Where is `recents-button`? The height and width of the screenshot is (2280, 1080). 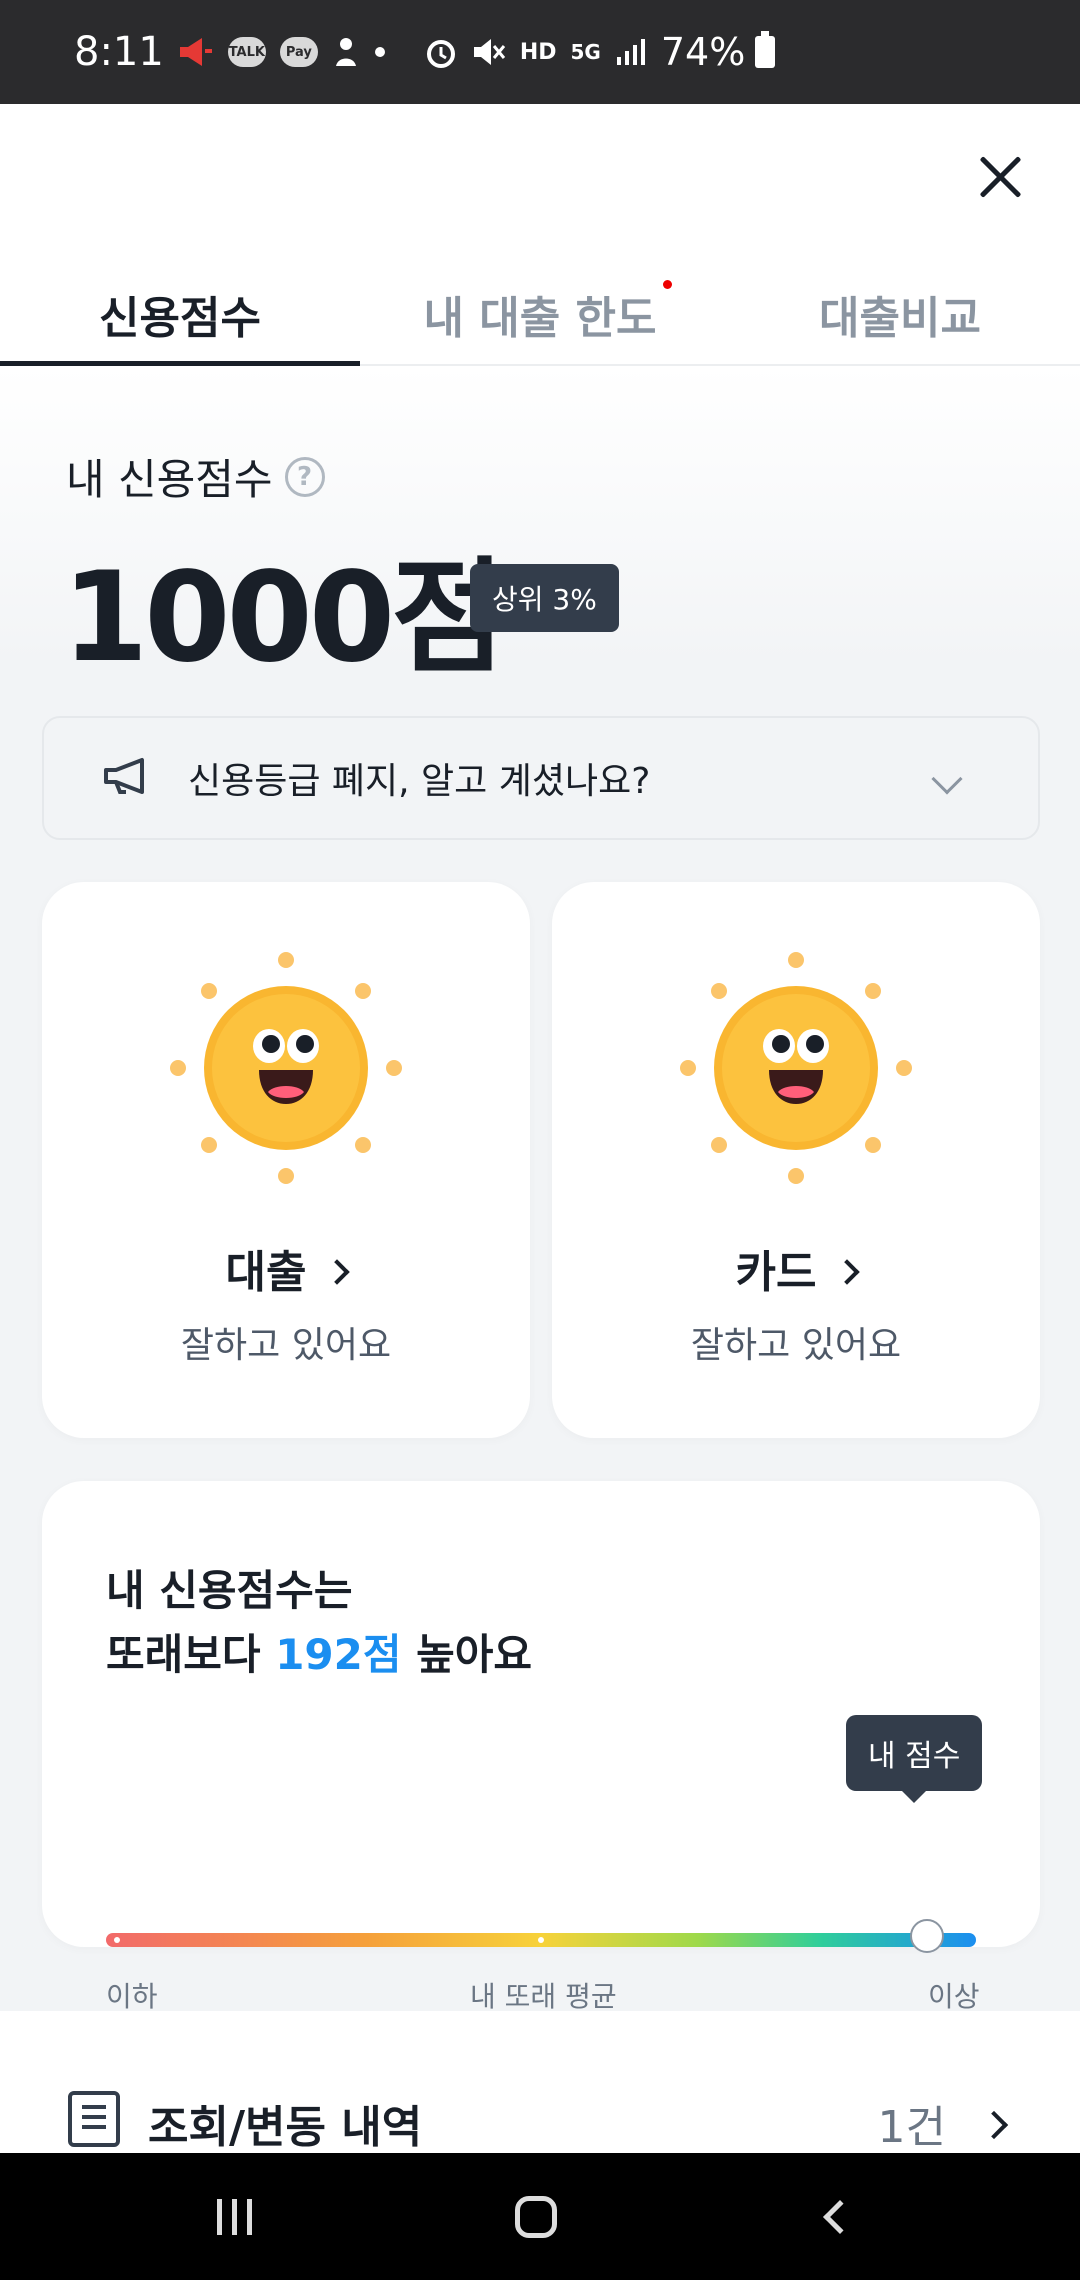 recents-button is located at coordinates (234, 2216).